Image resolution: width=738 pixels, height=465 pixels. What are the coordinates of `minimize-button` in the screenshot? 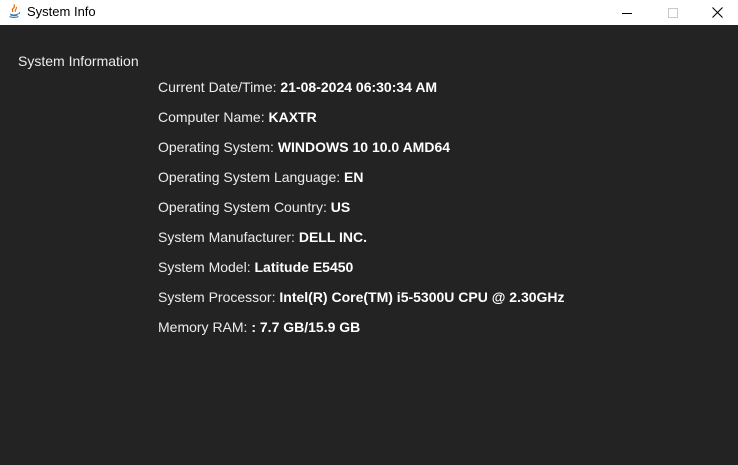 It's located at (627, 12).